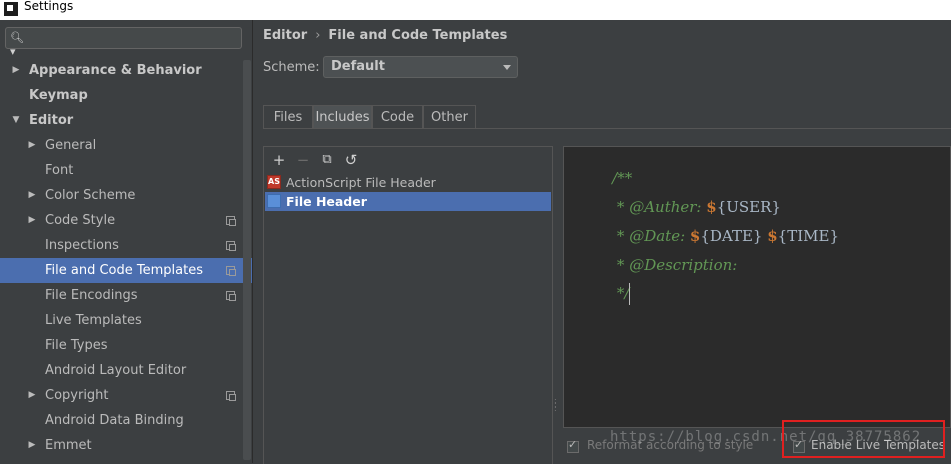 The image size is (951, 464). Describe the element at coordinates (126, 95) in the screenshot. I see `sidebar-item-keymap: Keymap` at that location.